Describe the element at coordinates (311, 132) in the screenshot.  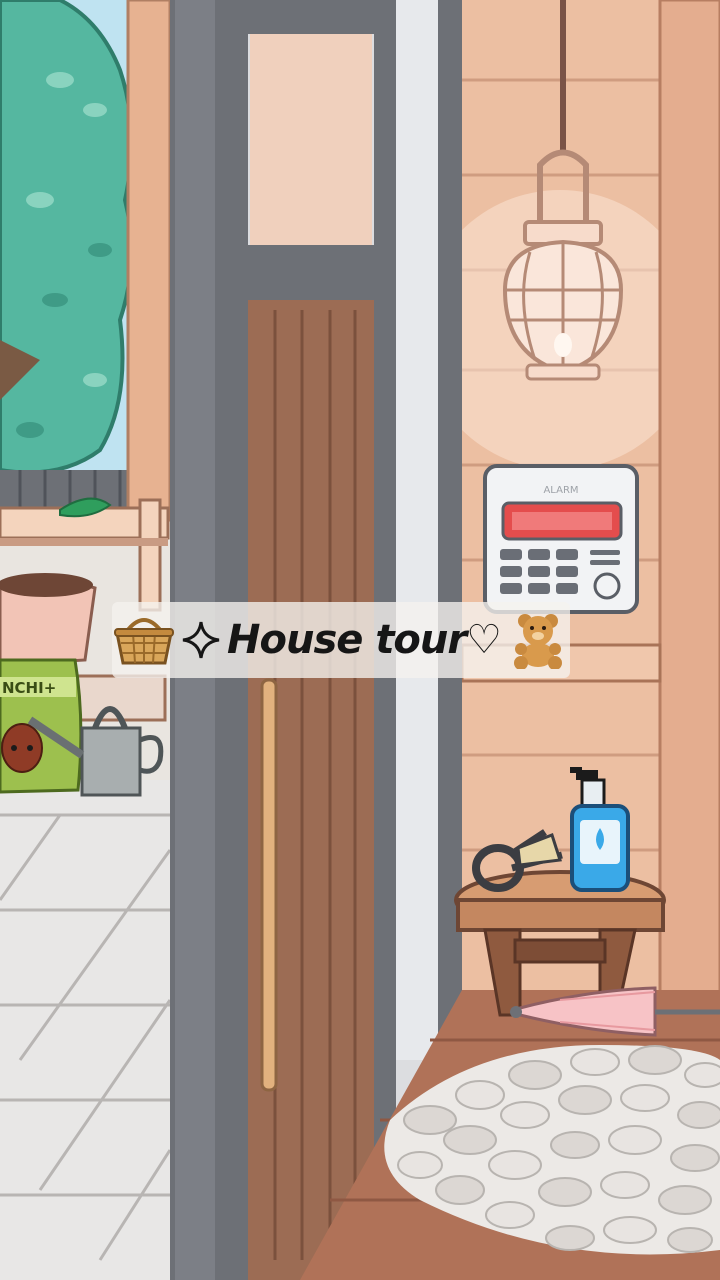
I see `door-window` at that location.